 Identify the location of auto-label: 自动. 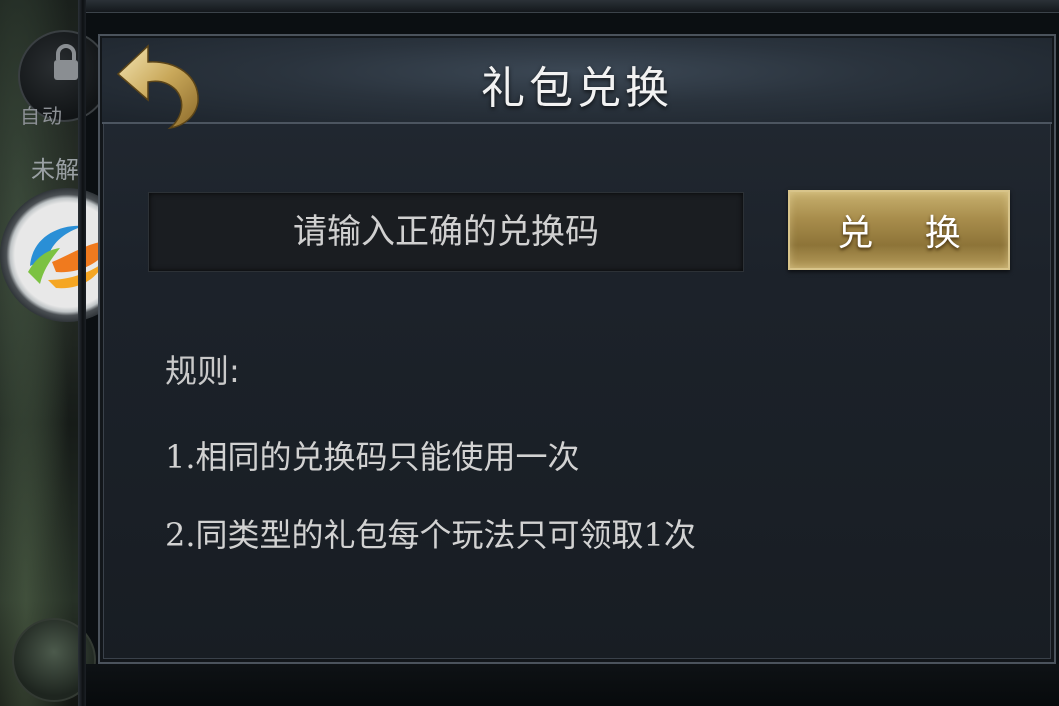
(42, 116).